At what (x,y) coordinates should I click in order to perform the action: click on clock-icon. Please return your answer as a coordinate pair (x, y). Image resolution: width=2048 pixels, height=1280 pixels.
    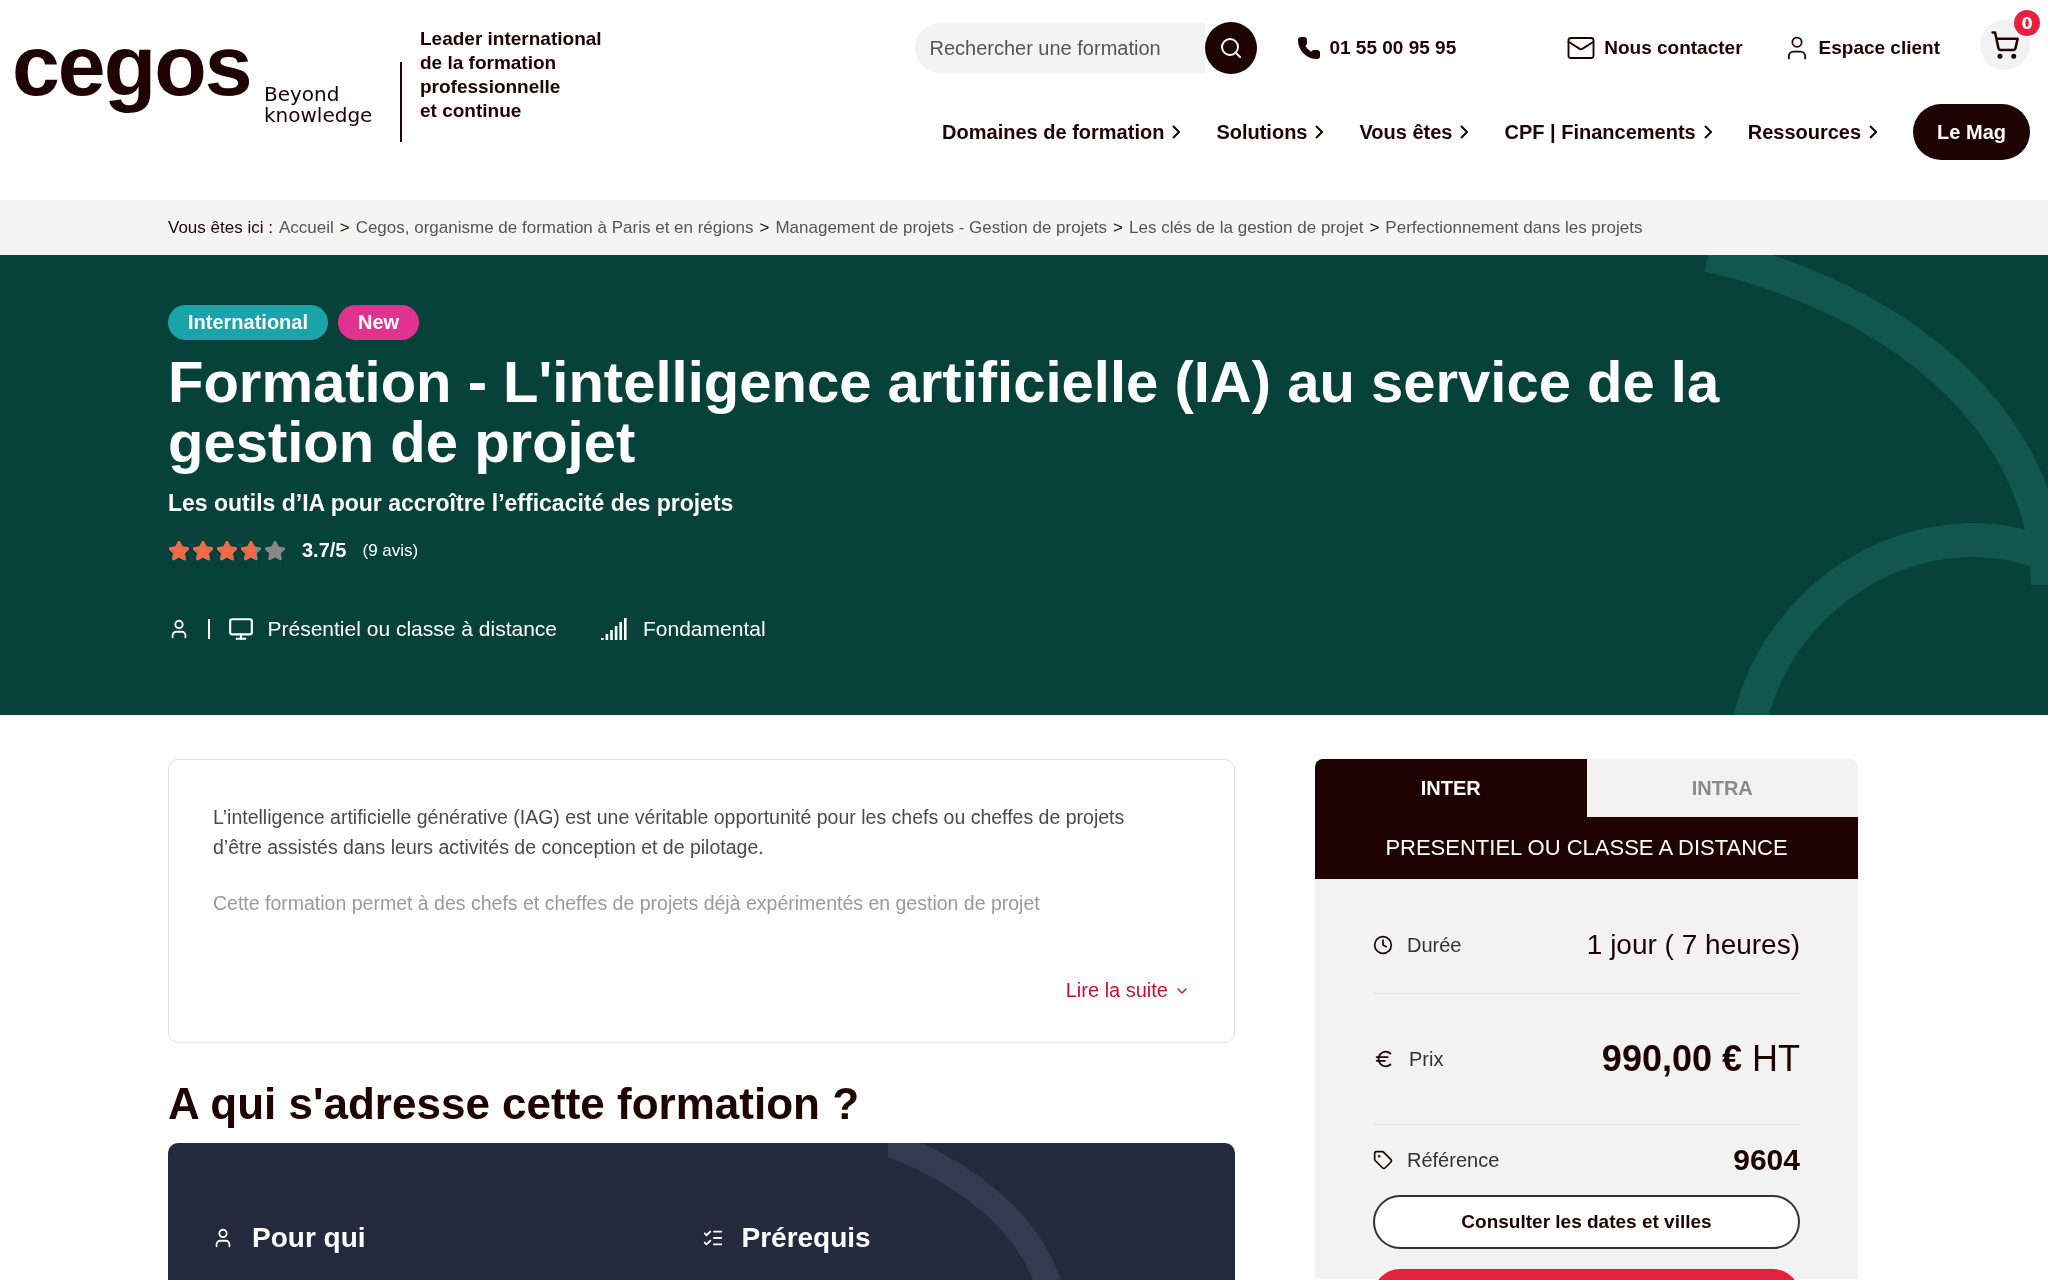
    Looking at the image, I should click on (1383, 945).